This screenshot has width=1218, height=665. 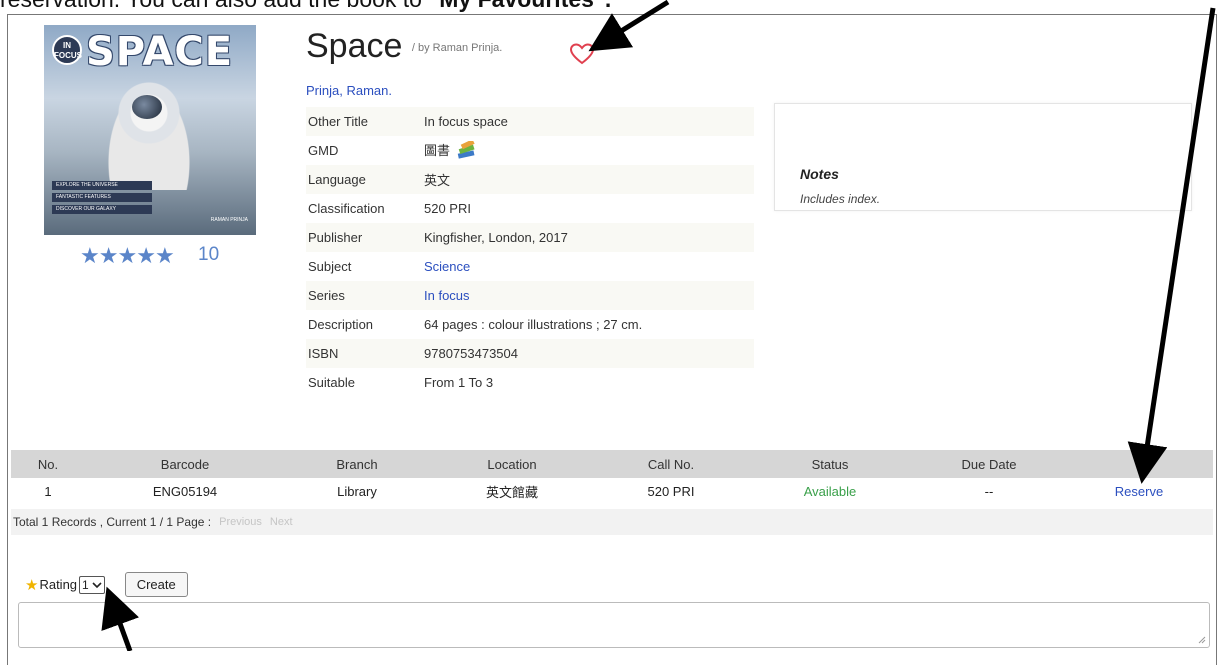 I want to click on book-title: Space, so click(x=354, y=46).